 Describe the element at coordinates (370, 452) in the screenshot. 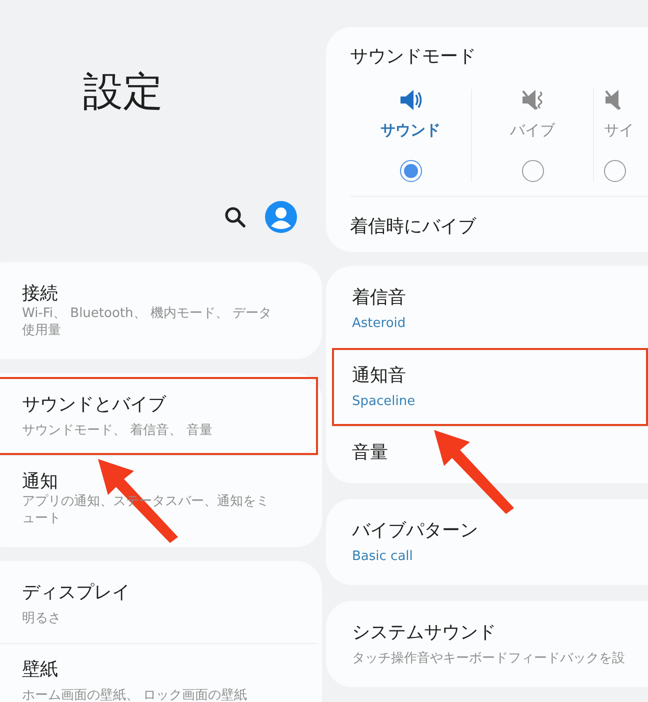

I see `item-title: 音量` at that location.